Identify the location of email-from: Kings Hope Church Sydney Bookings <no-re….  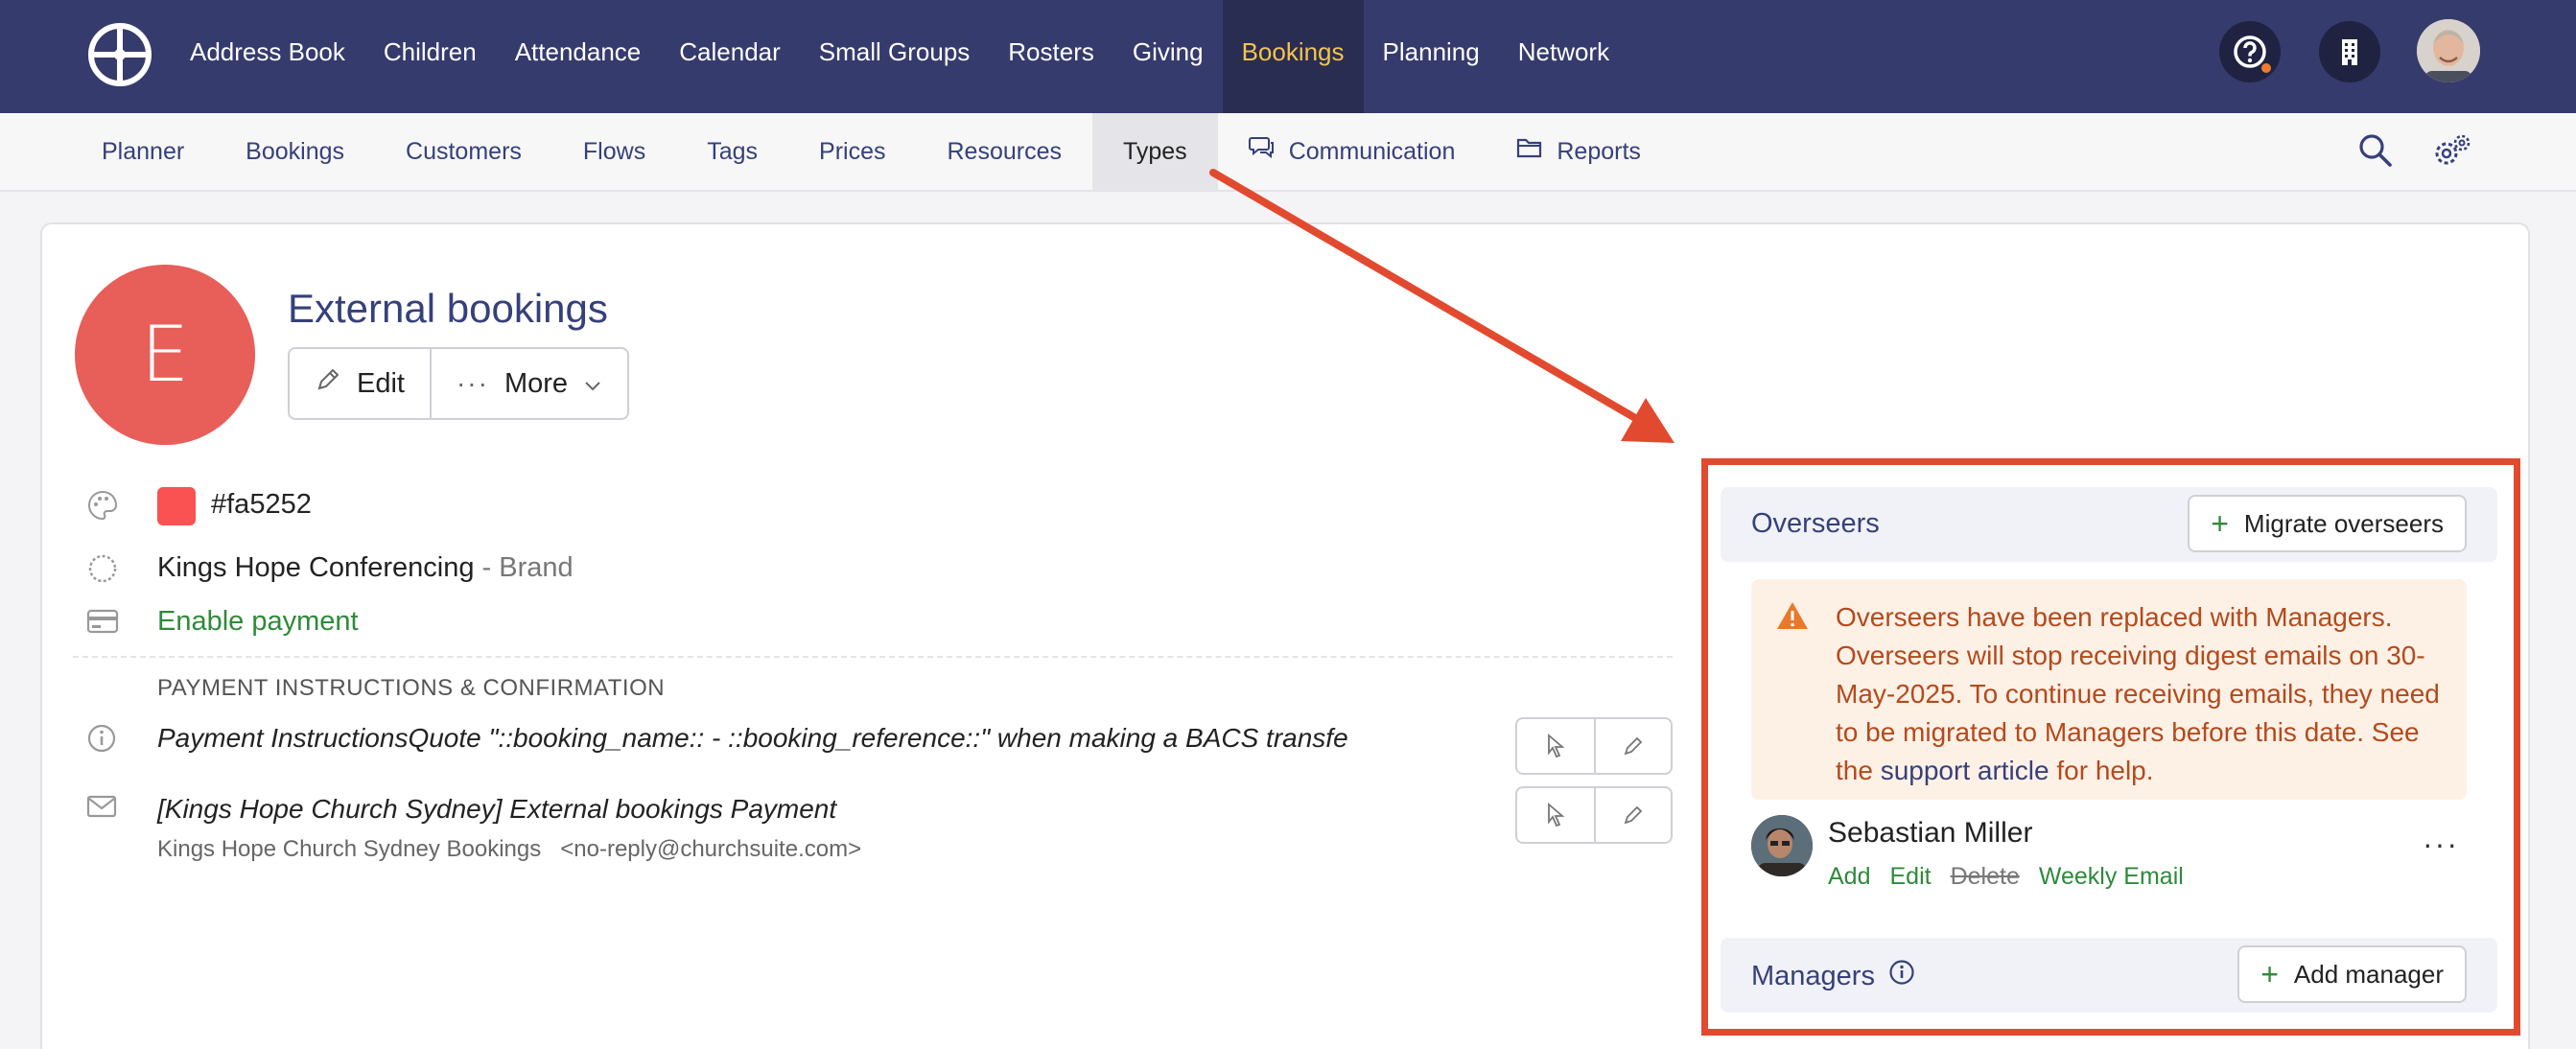
(509, 849).